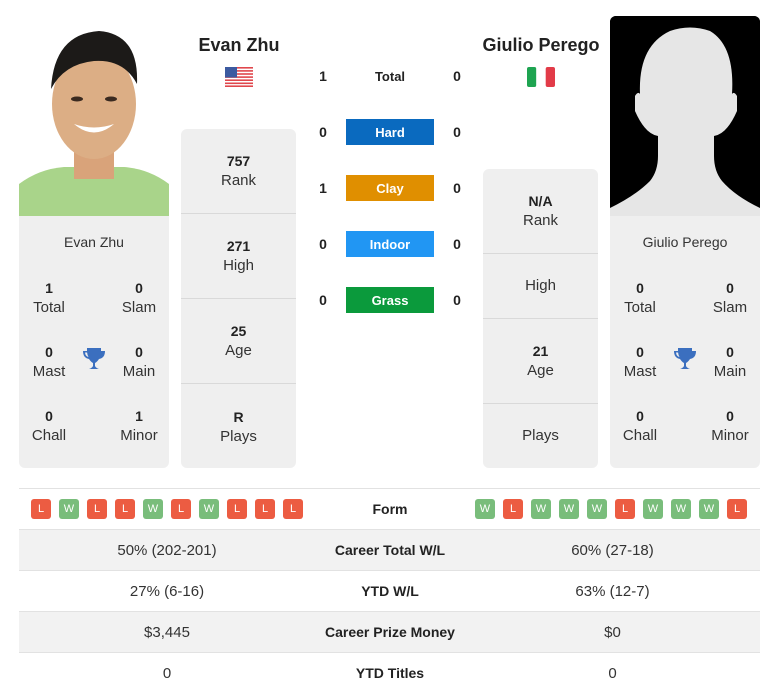 This screenshot has height=699, width=779. I want to click on comparison-p2-value: 60% (27-18), so click(612, 550).